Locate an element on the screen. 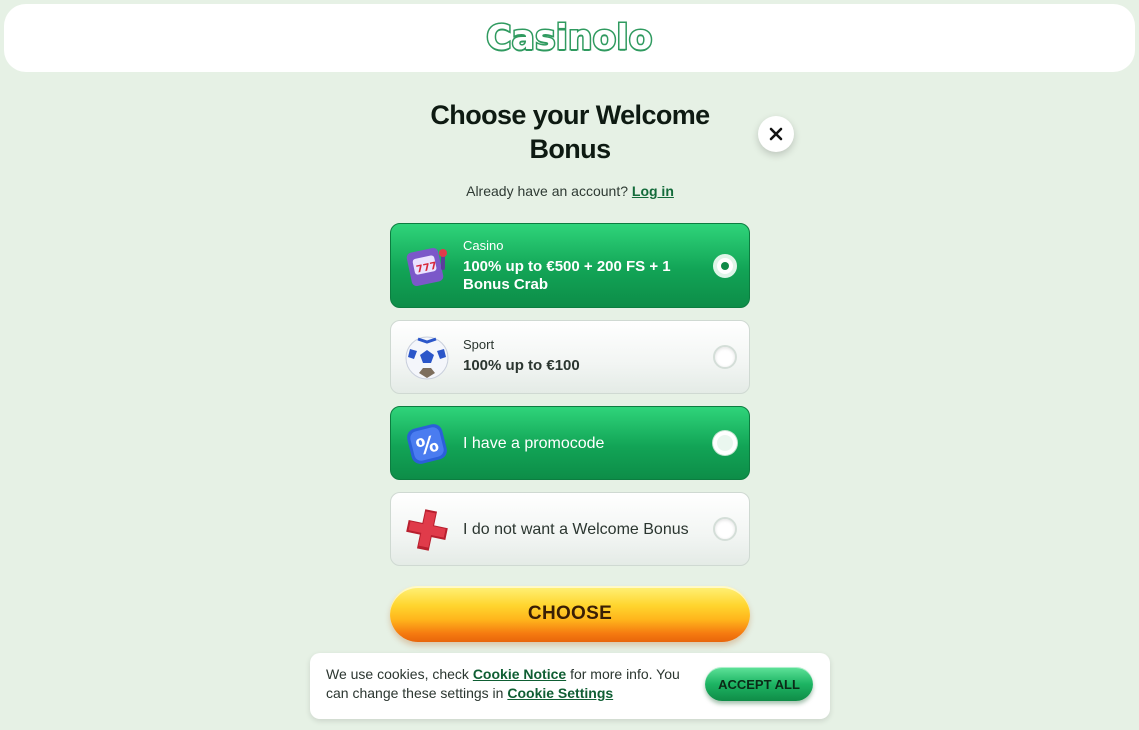 The height and width of the screenshot is (730, 1139). percent-badge-icon: % is located at coordinates (427, 444).